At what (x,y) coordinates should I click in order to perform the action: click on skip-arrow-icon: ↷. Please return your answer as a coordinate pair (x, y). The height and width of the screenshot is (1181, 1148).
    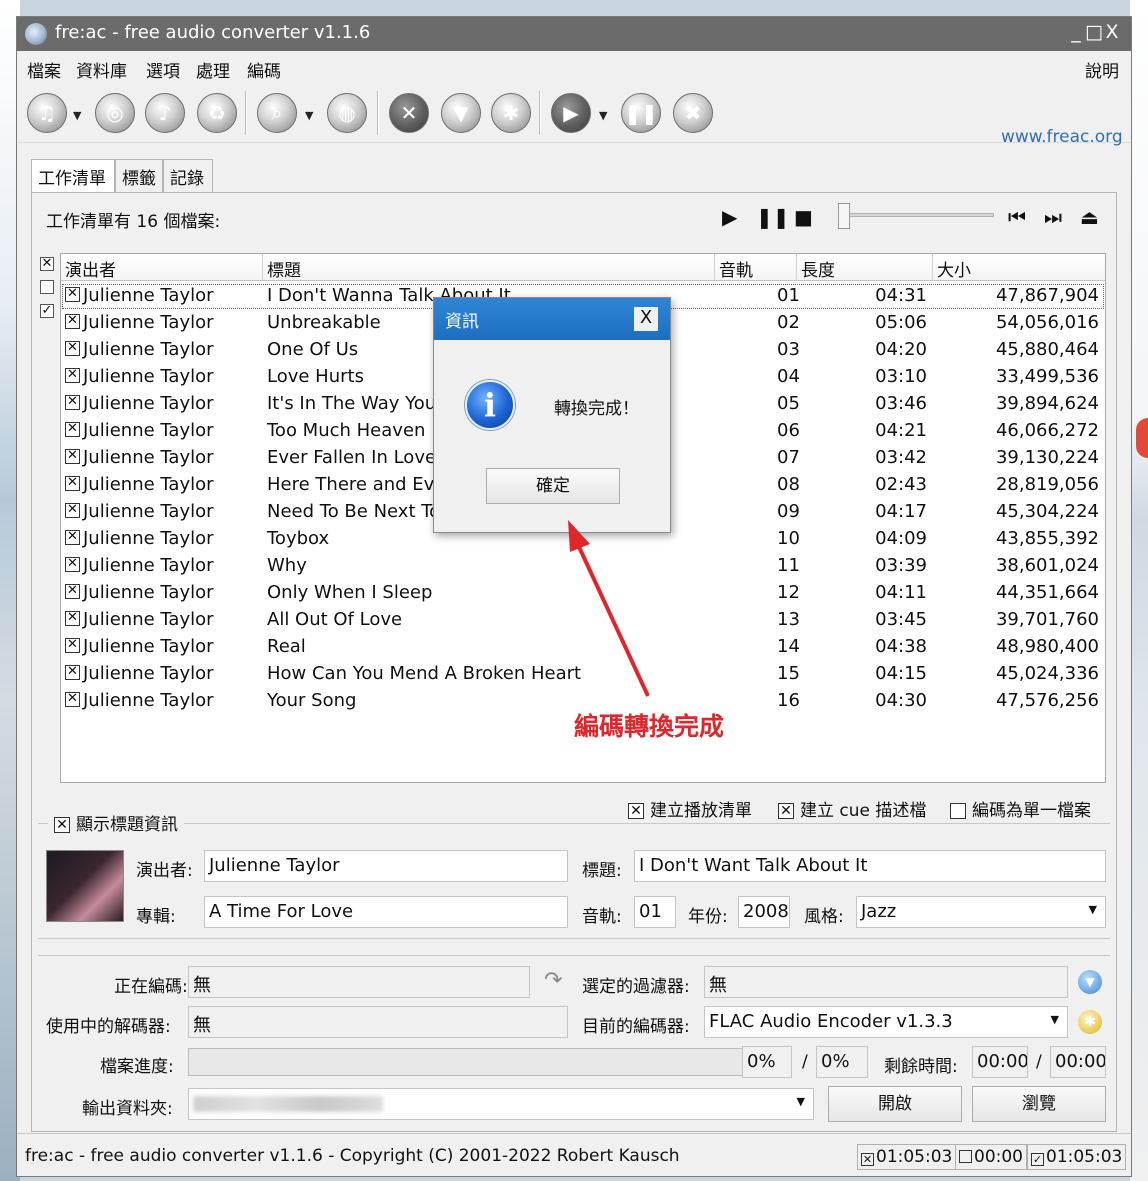
    Looking at the image, I should click on (553, 980).